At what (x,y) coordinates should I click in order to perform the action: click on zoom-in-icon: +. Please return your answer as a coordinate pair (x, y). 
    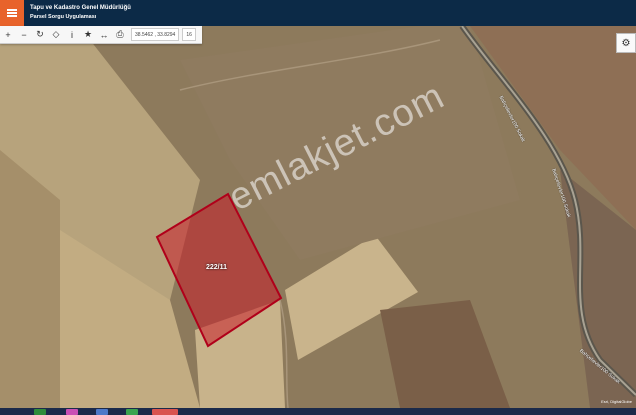
    Looking at the image, I should click on (8, 34).